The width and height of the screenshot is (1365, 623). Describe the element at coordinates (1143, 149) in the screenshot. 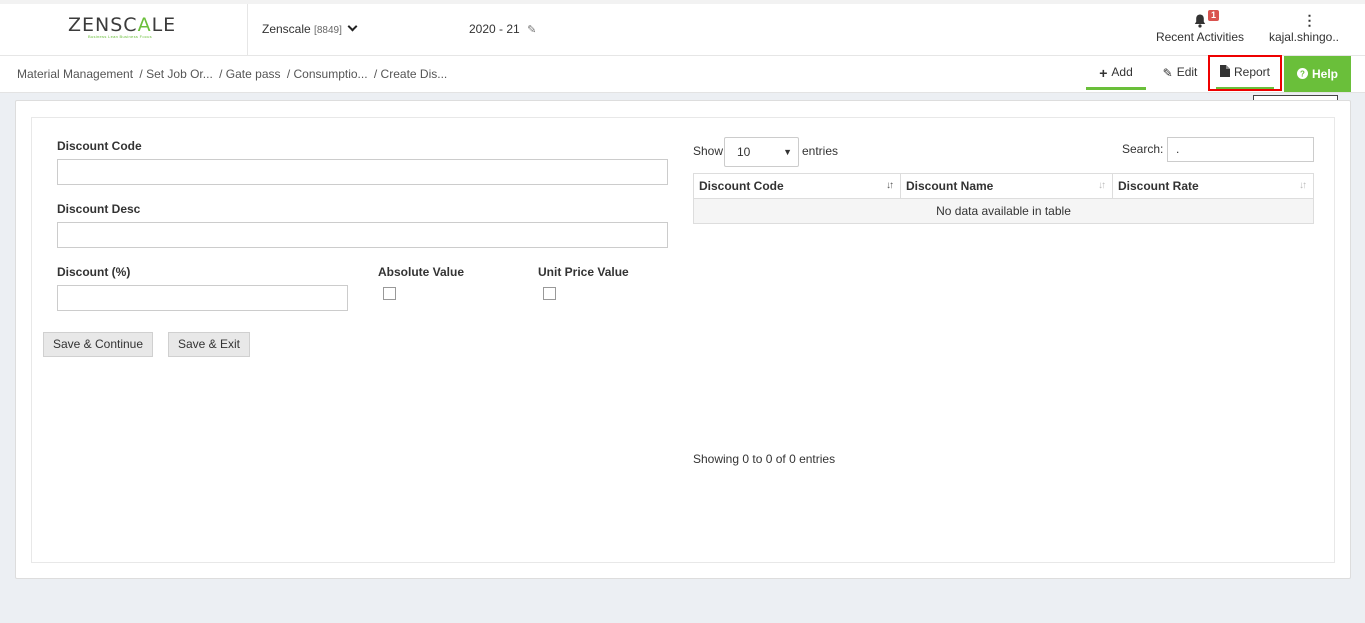

I see `search-label: Search:` at that location.